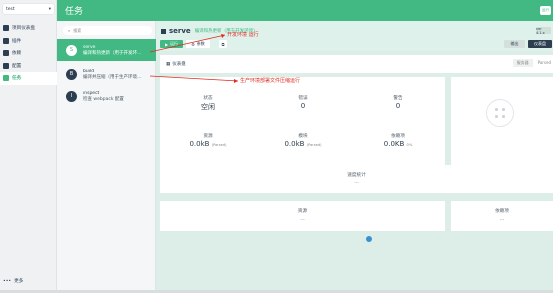  What do you see at coordinates (545, 10) in the screenshot?
I see `top-run-button: 运行` at bounding box center [545, 10].